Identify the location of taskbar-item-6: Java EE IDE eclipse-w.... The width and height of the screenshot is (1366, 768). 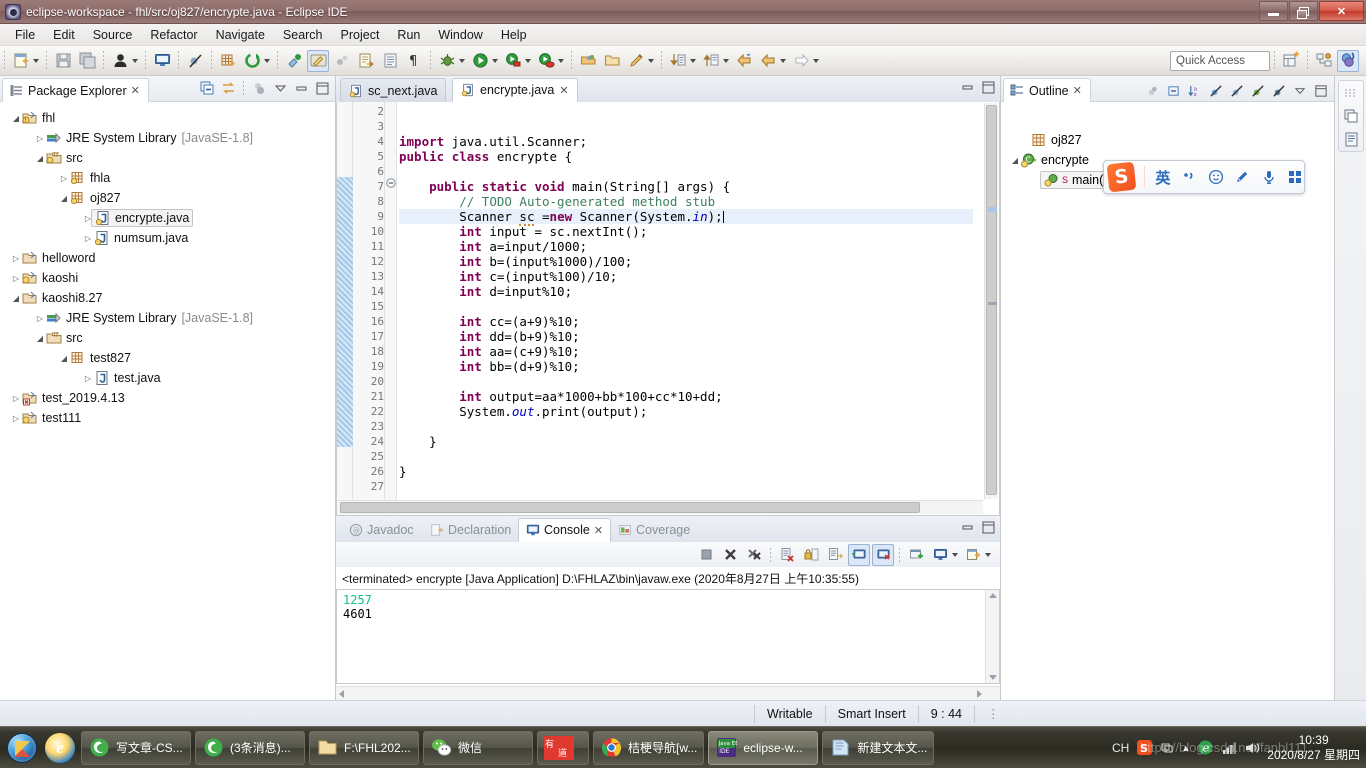
(763, 747).